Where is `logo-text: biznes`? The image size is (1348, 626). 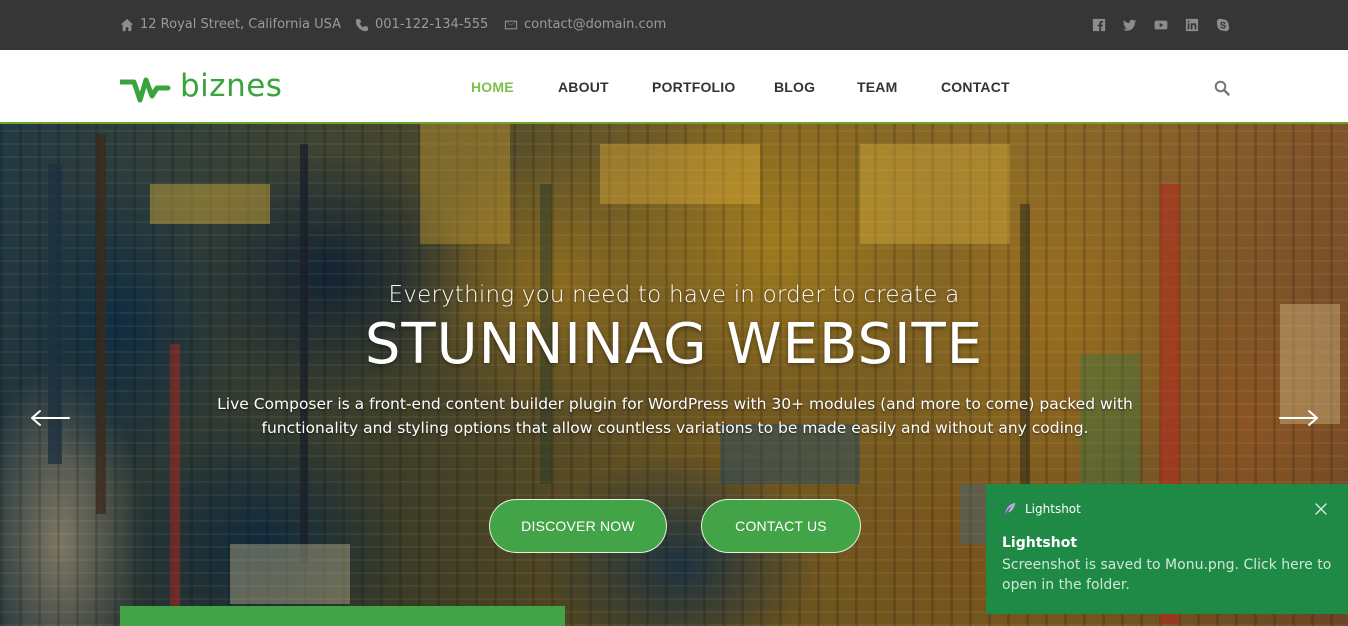
logo-text: biznes is located at coordinates (231, 86).